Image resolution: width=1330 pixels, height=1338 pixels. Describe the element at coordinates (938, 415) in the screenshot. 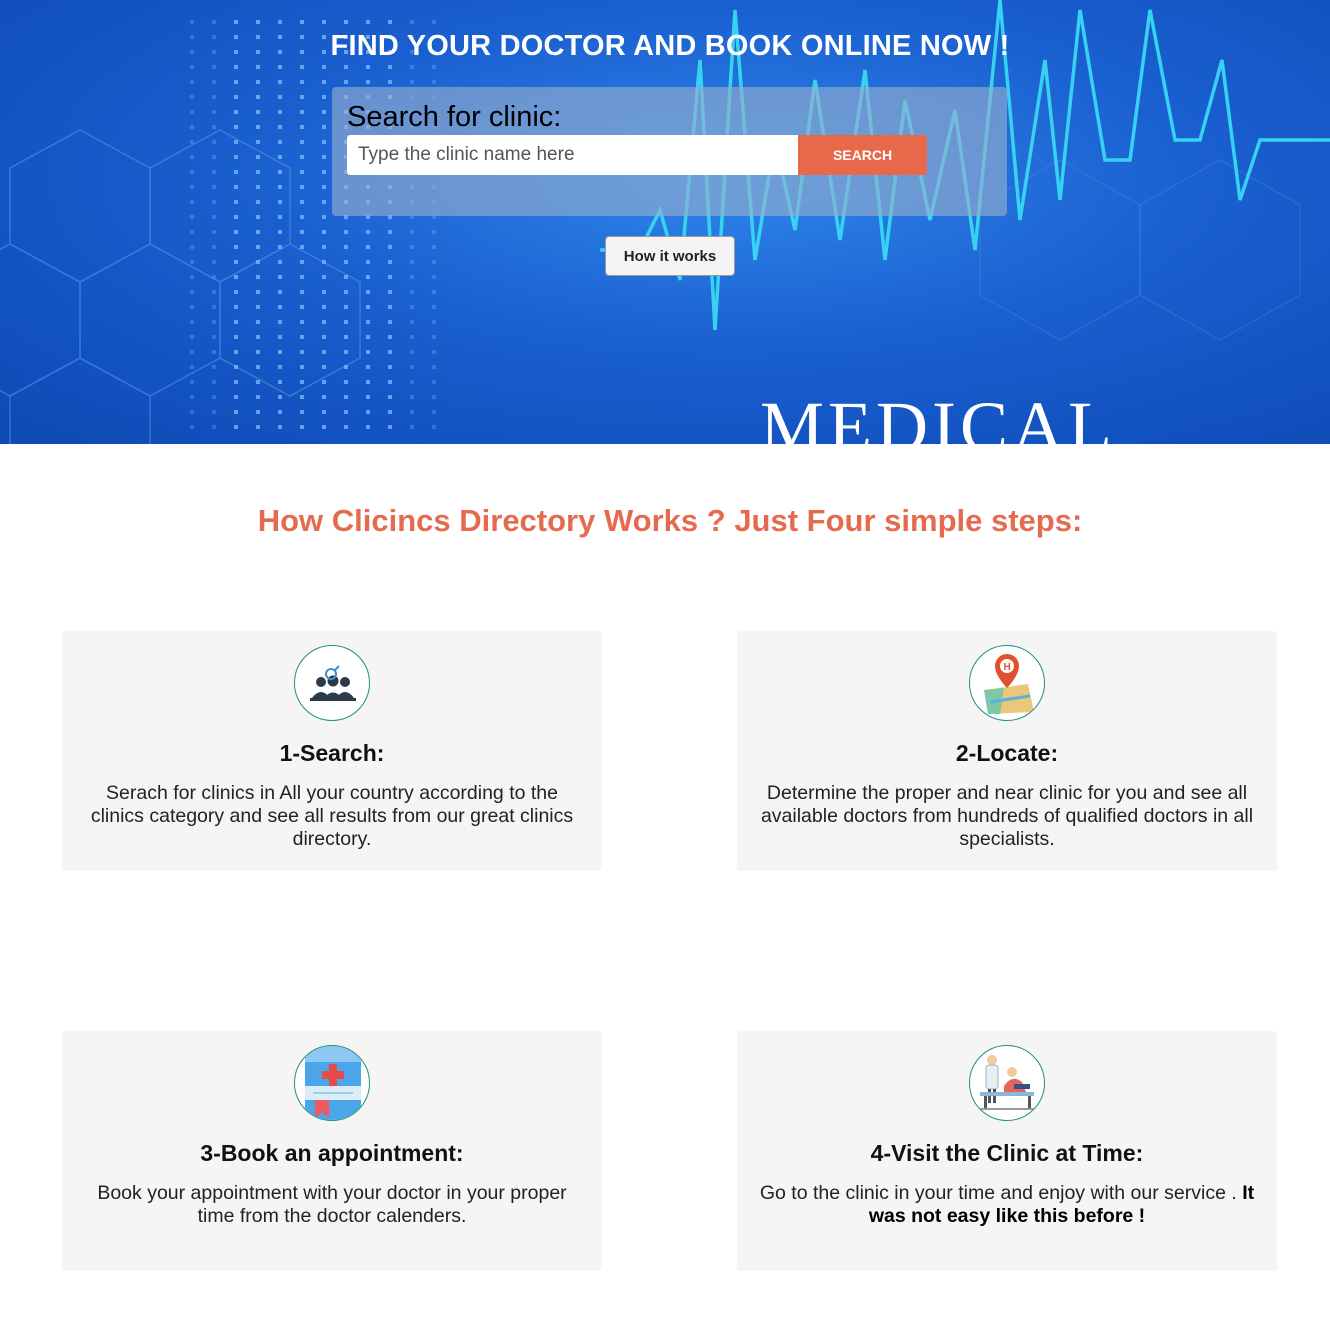

I see `medical-watermark-text: MEDICAL` at that location.